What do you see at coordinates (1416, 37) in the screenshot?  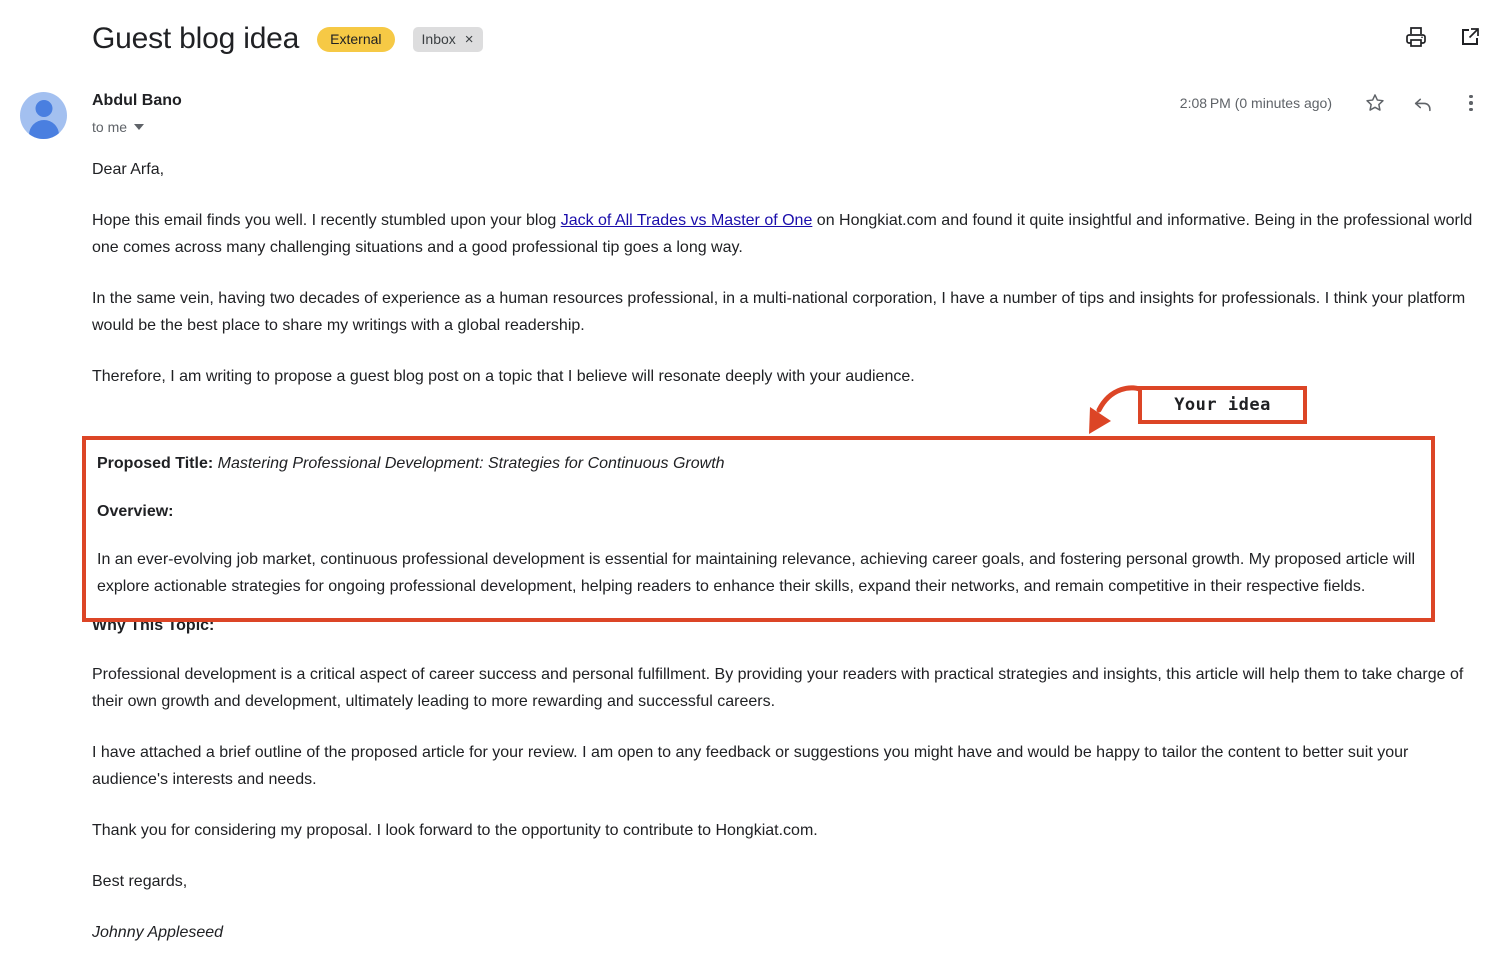 I see `print-icon` at bounding box center [1416, 37].